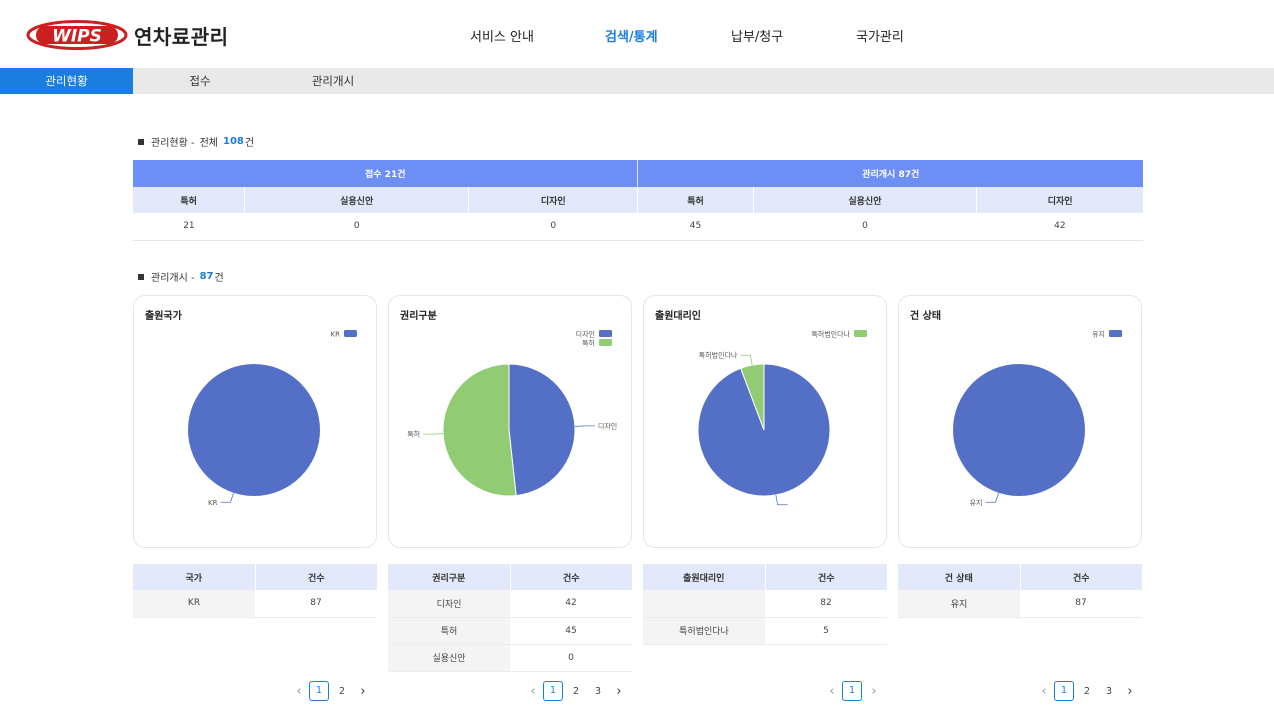  I want to click on mgmt-count: 87, so click(206, 276).